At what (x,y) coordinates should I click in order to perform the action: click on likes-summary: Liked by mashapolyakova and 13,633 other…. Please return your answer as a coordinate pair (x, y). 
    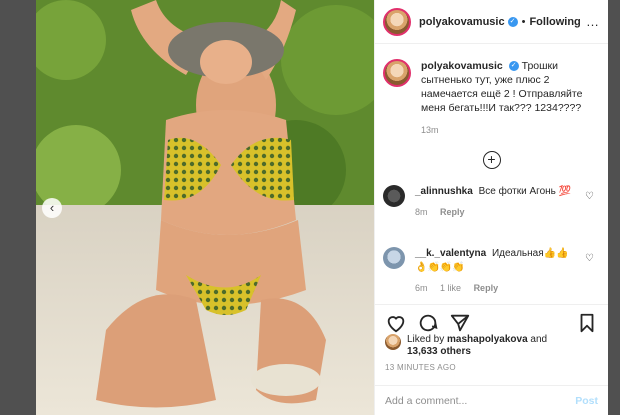
    Looking at the image, I should click on (466, 346).